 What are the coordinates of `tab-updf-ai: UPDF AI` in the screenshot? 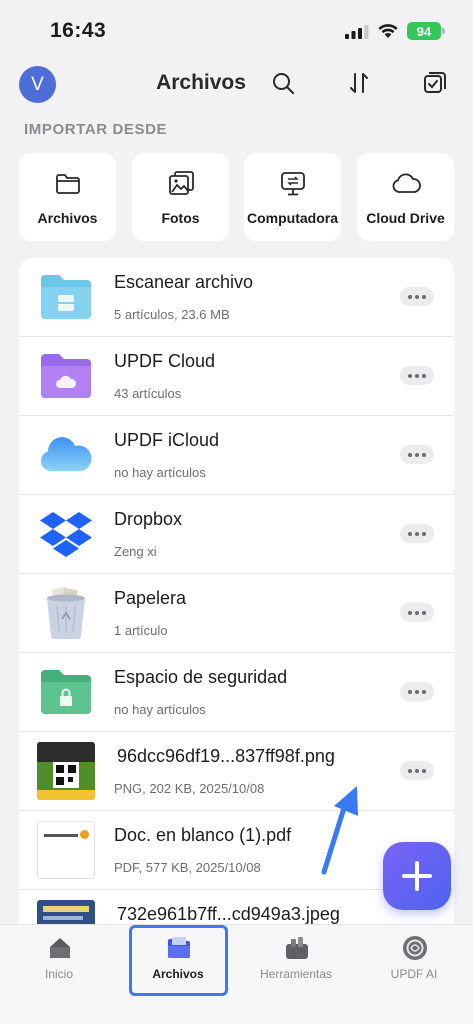 It's located at (414, 974).